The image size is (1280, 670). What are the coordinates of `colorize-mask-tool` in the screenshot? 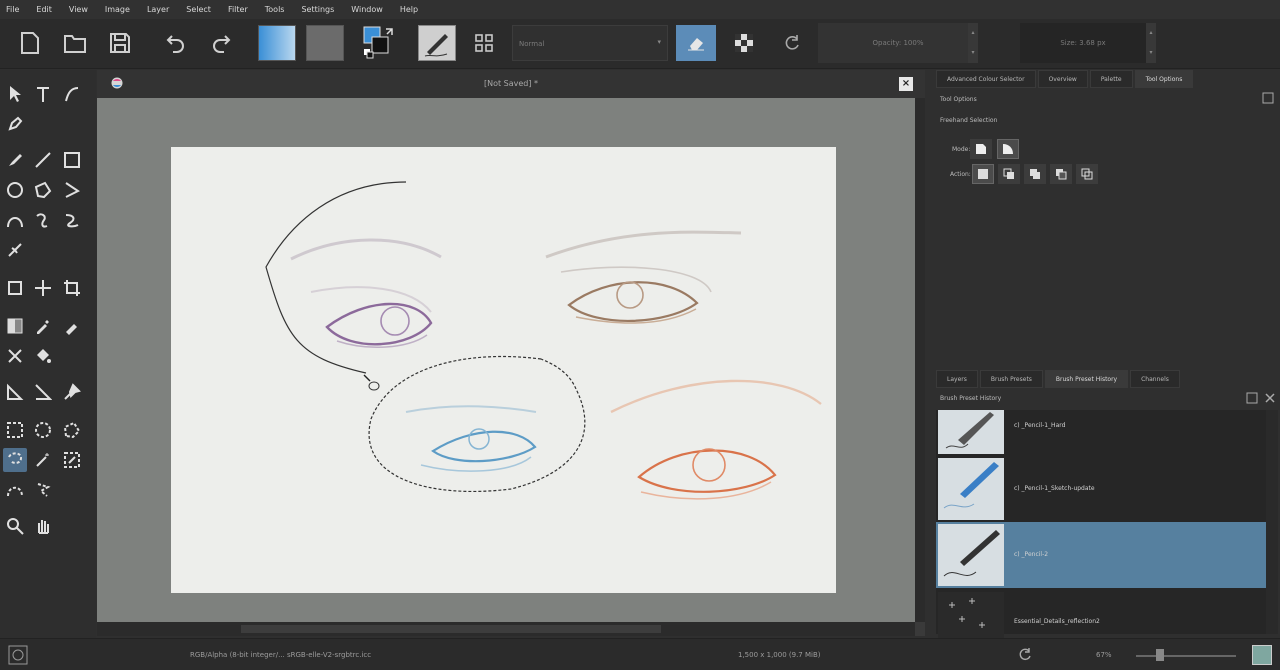 It's located at (72, 326).